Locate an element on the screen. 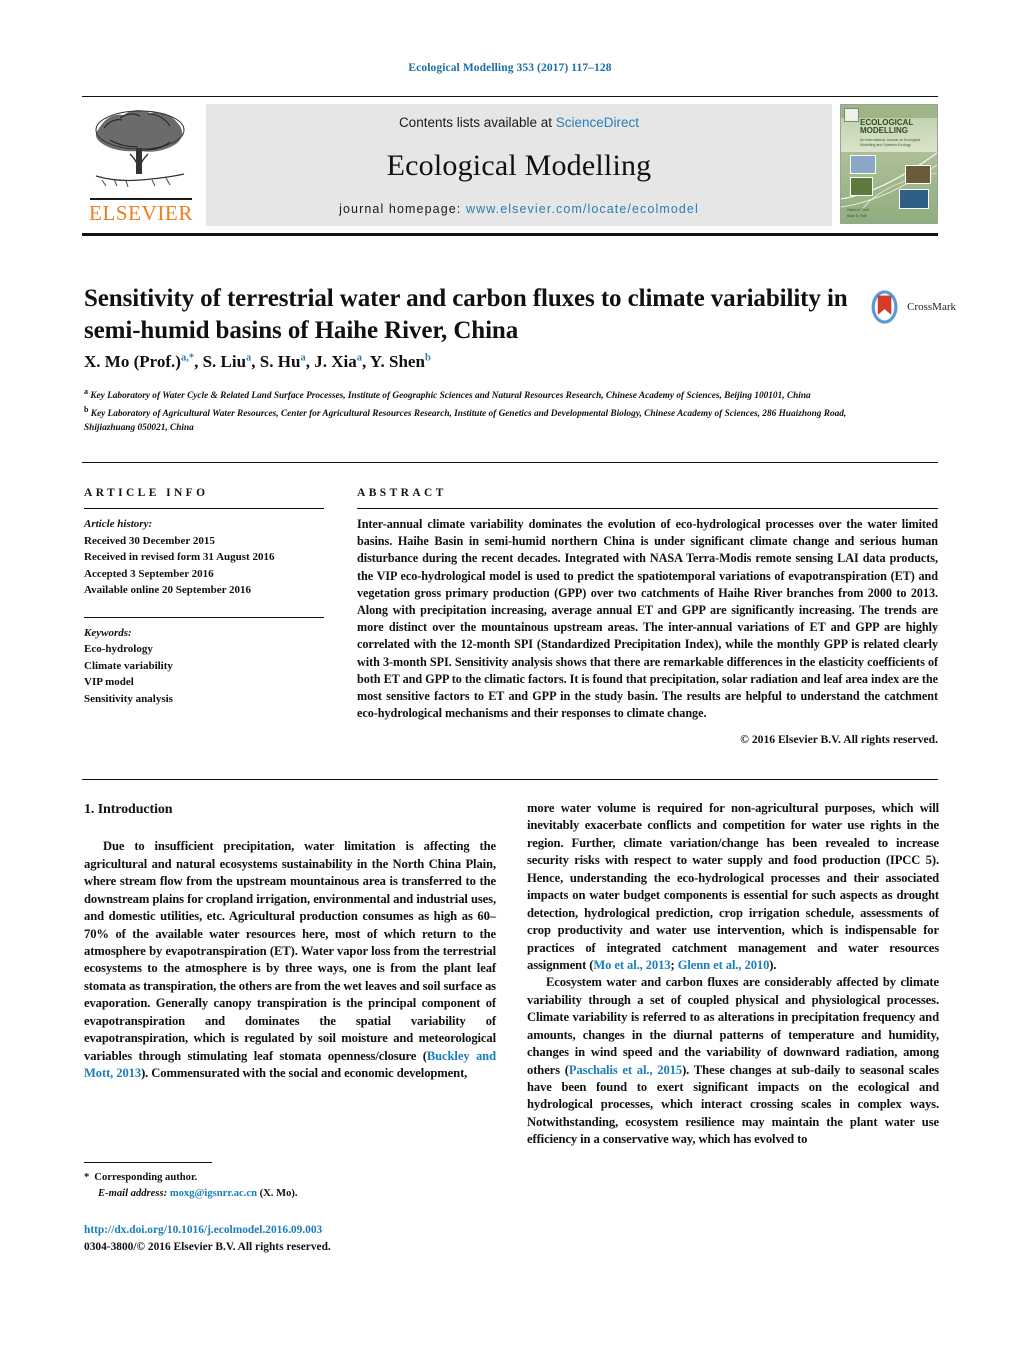  article-info-rule is located at coordinates (204, 508).